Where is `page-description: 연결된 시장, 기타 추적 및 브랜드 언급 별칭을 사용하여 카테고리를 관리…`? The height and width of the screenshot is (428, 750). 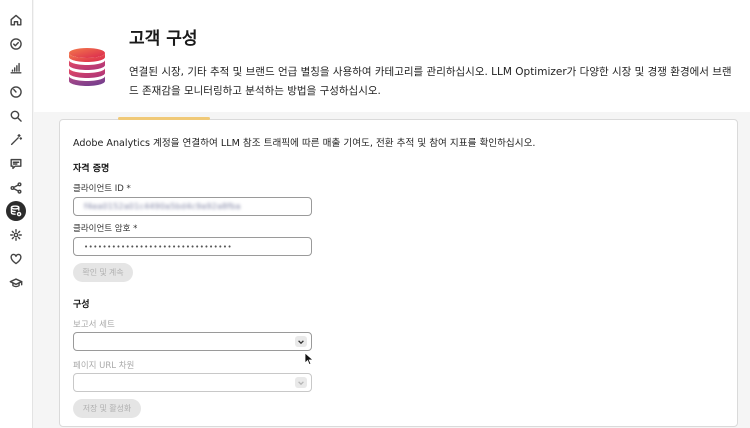 page-description: 연결된 시장, 기타 추적 및 브랜드 언급 별칭을 사용하여 카테고리를 관리… is located at coordinates (430, 81).